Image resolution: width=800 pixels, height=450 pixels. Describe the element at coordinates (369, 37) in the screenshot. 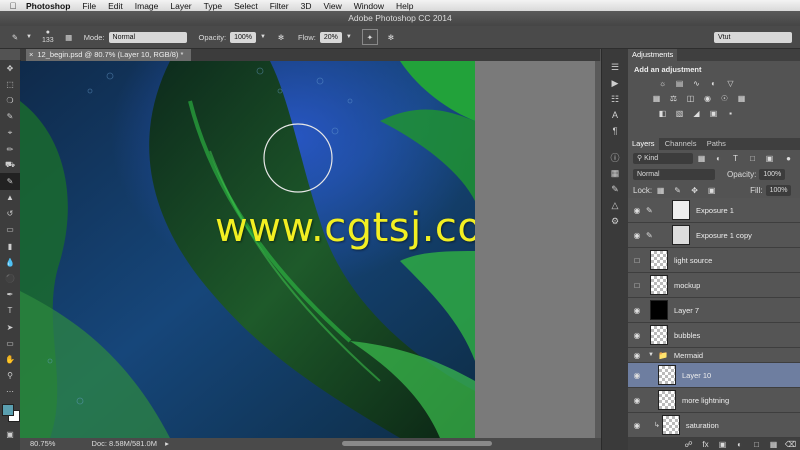

I see `airbrush-icon: ✦` at that location.